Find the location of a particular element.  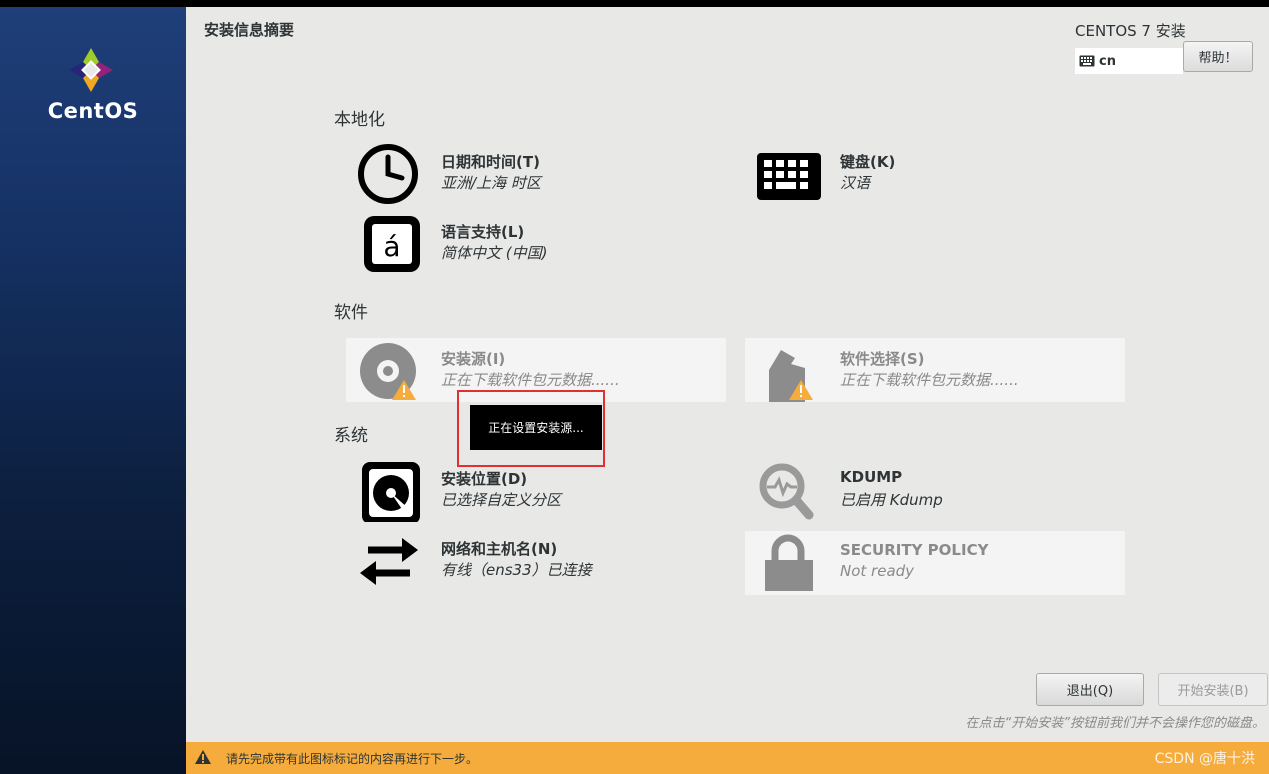

centos-logo-icon is located at coordinates (91, 70).